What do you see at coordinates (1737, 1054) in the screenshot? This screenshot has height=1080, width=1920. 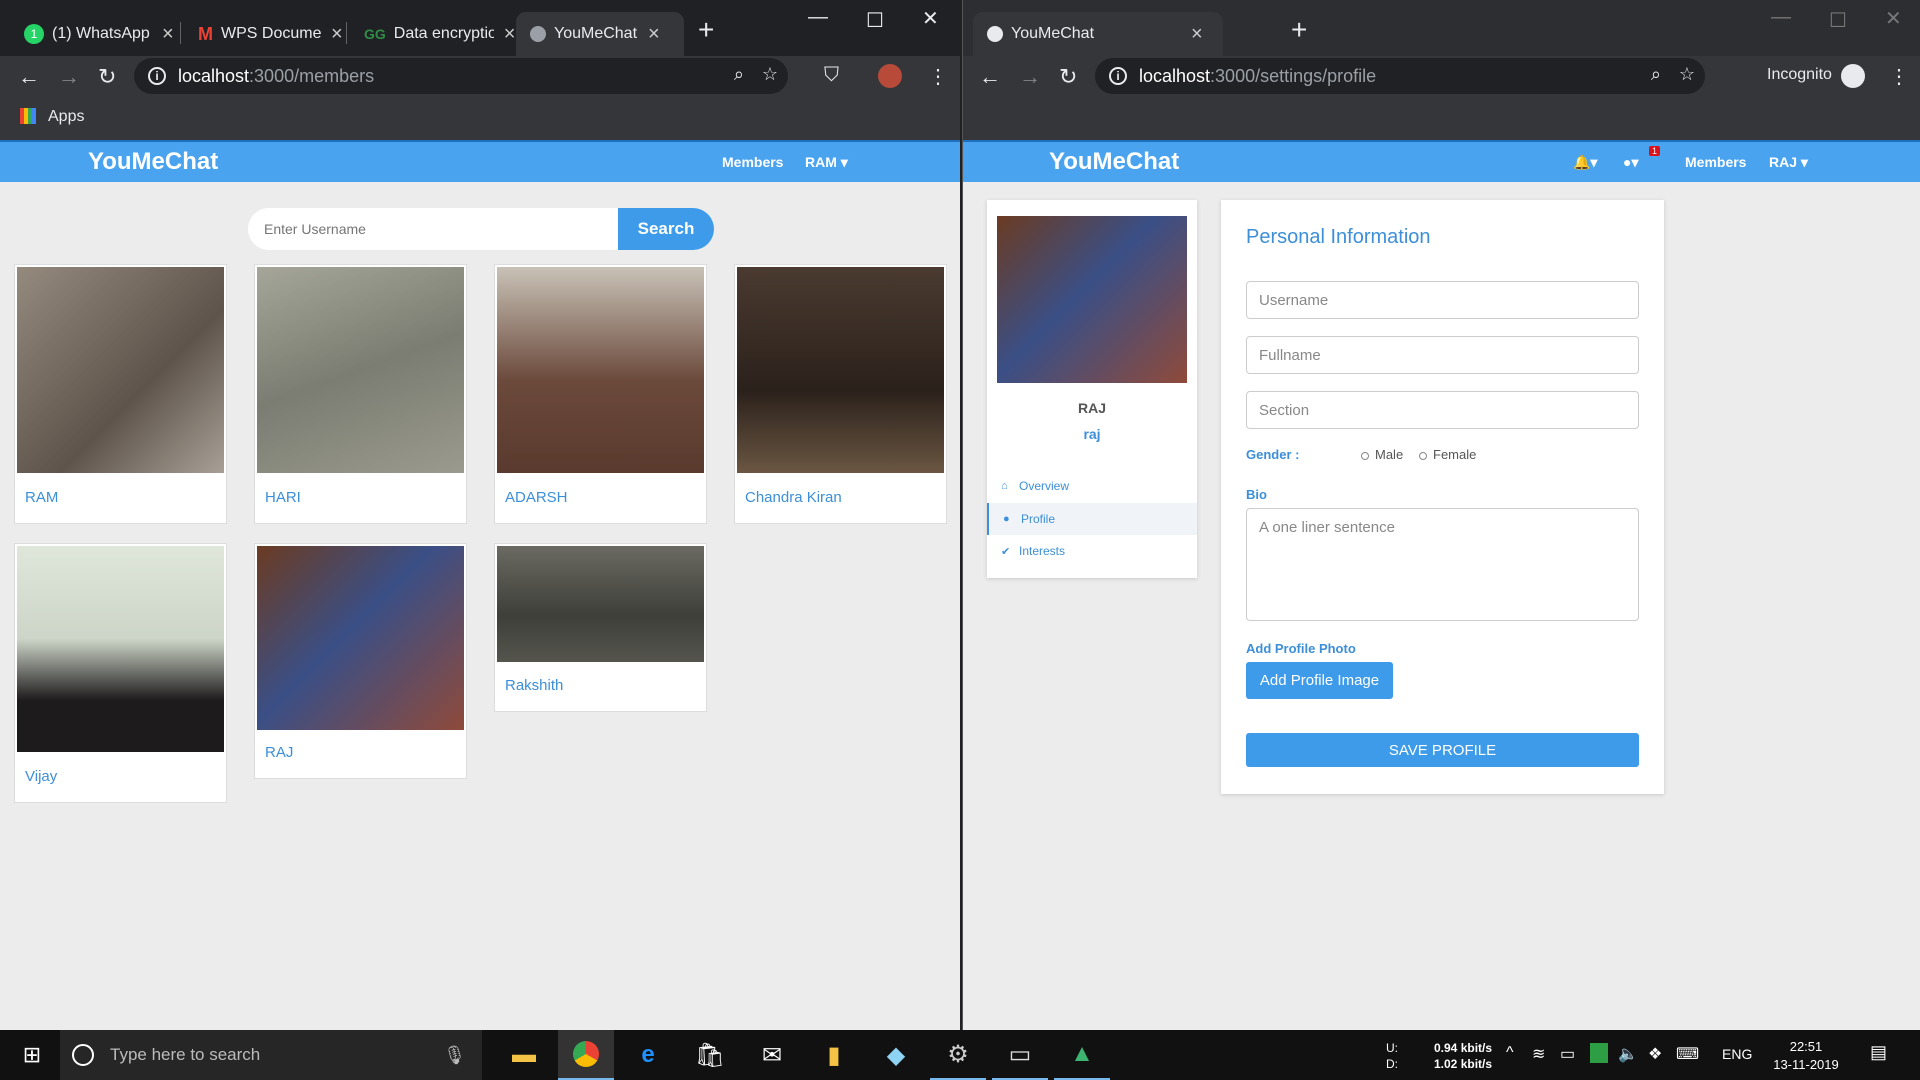 I see `language-indicator: ENG` at bounding box center [1737, 1054].